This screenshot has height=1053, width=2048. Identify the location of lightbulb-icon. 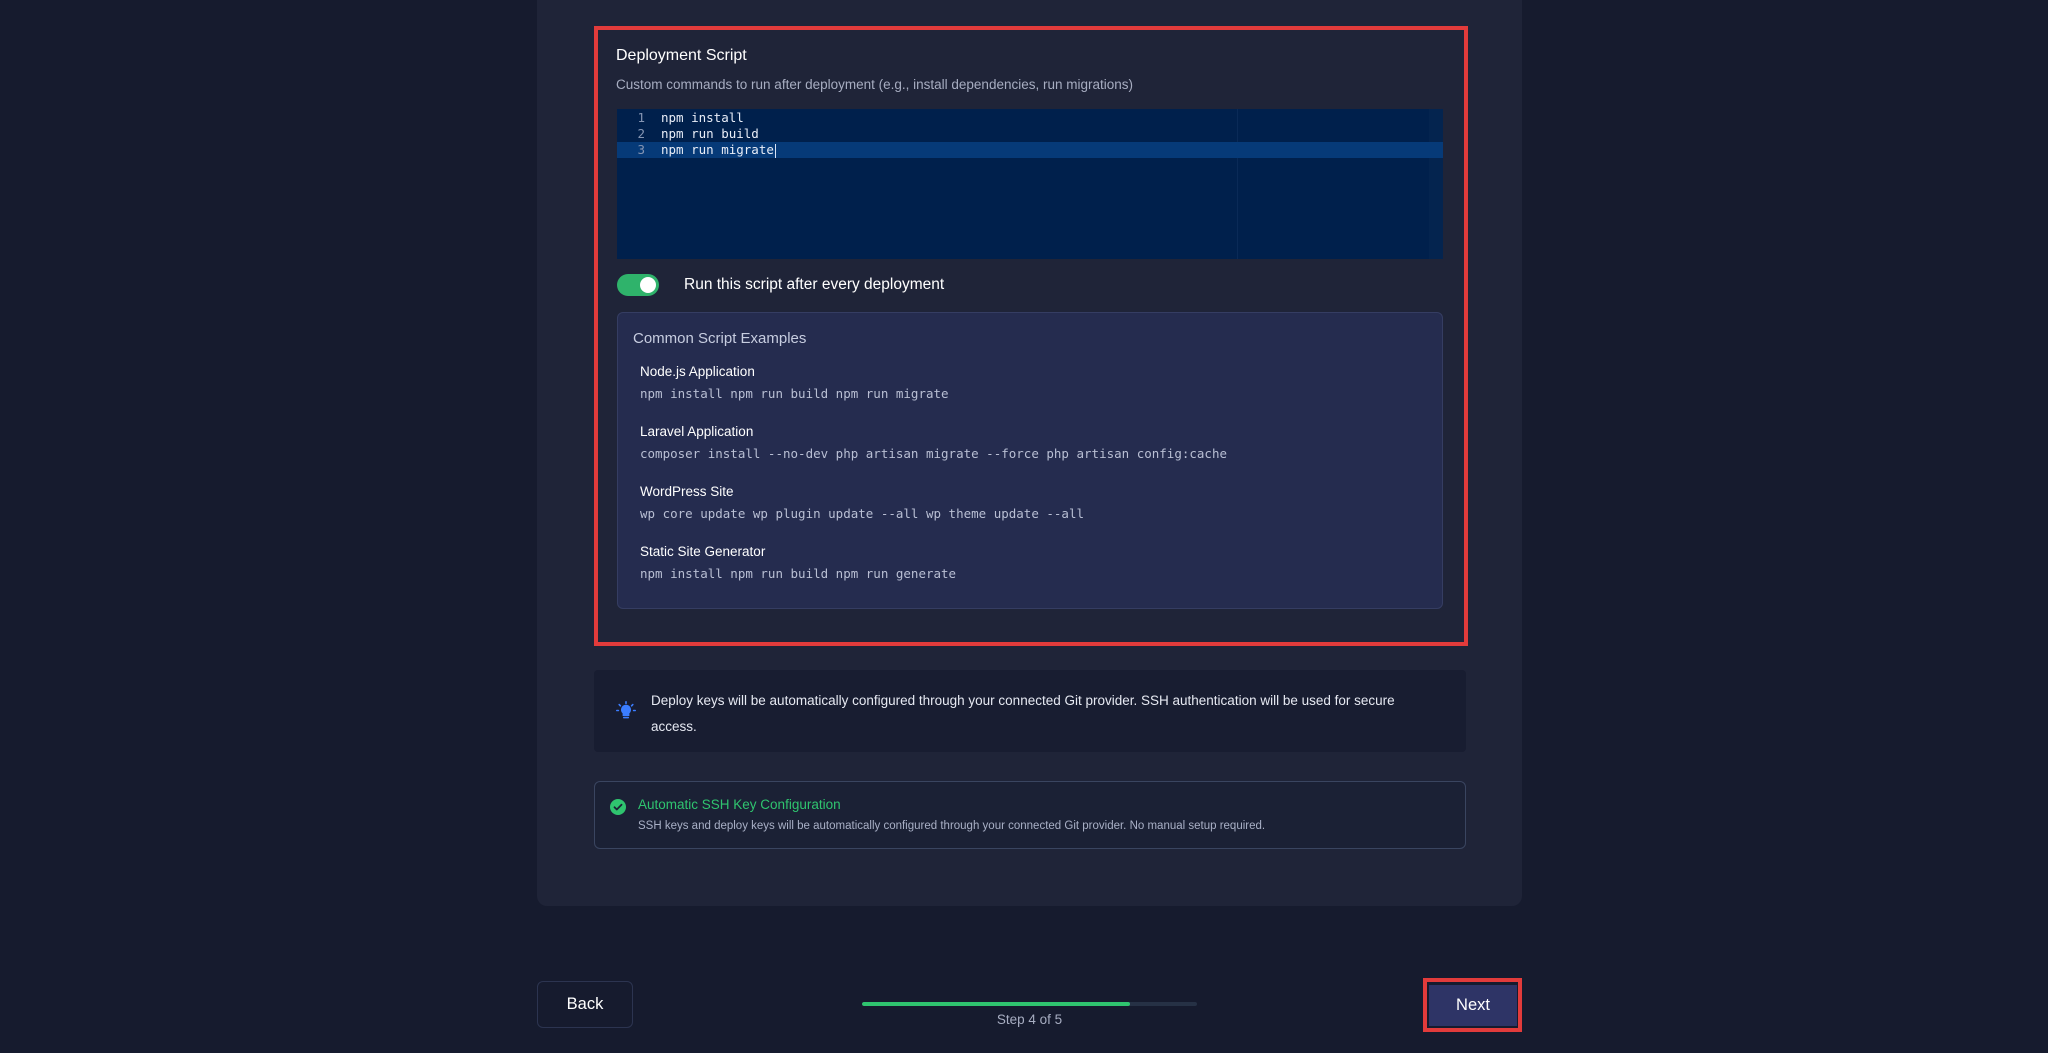
(626, 713).